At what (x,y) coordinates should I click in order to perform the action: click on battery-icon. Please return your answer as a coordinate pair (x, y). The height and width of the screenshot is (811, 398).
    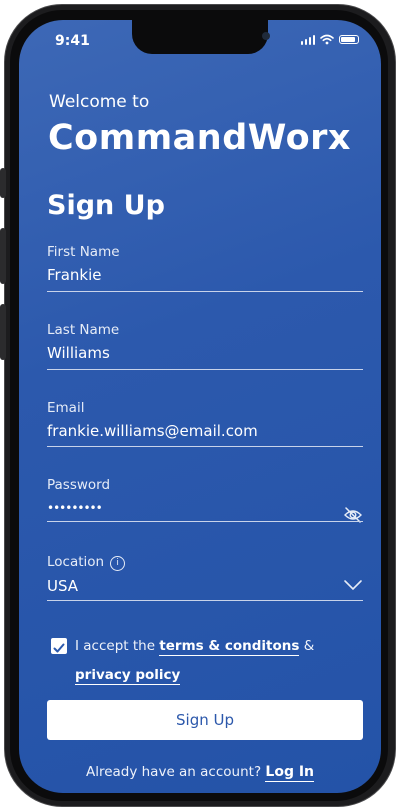
    Looking at the image, I should click on (349, 39).